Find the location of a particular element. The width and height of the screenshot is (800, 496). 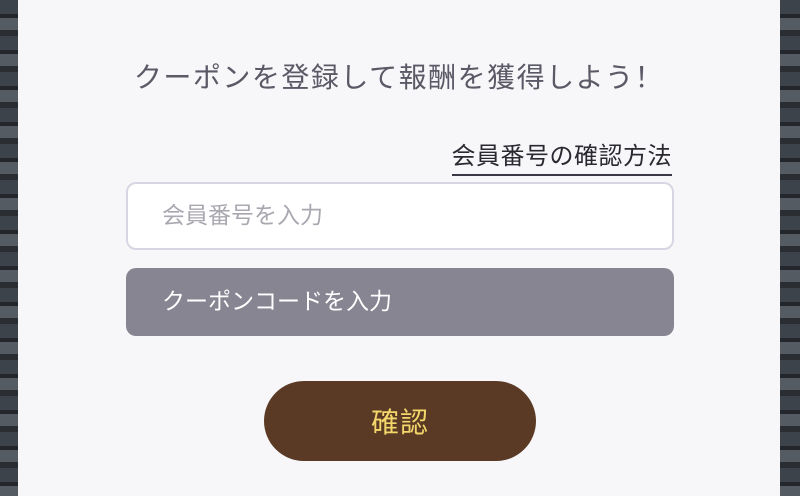

confirm-button: 確認 is located at coordinates (400, 421).